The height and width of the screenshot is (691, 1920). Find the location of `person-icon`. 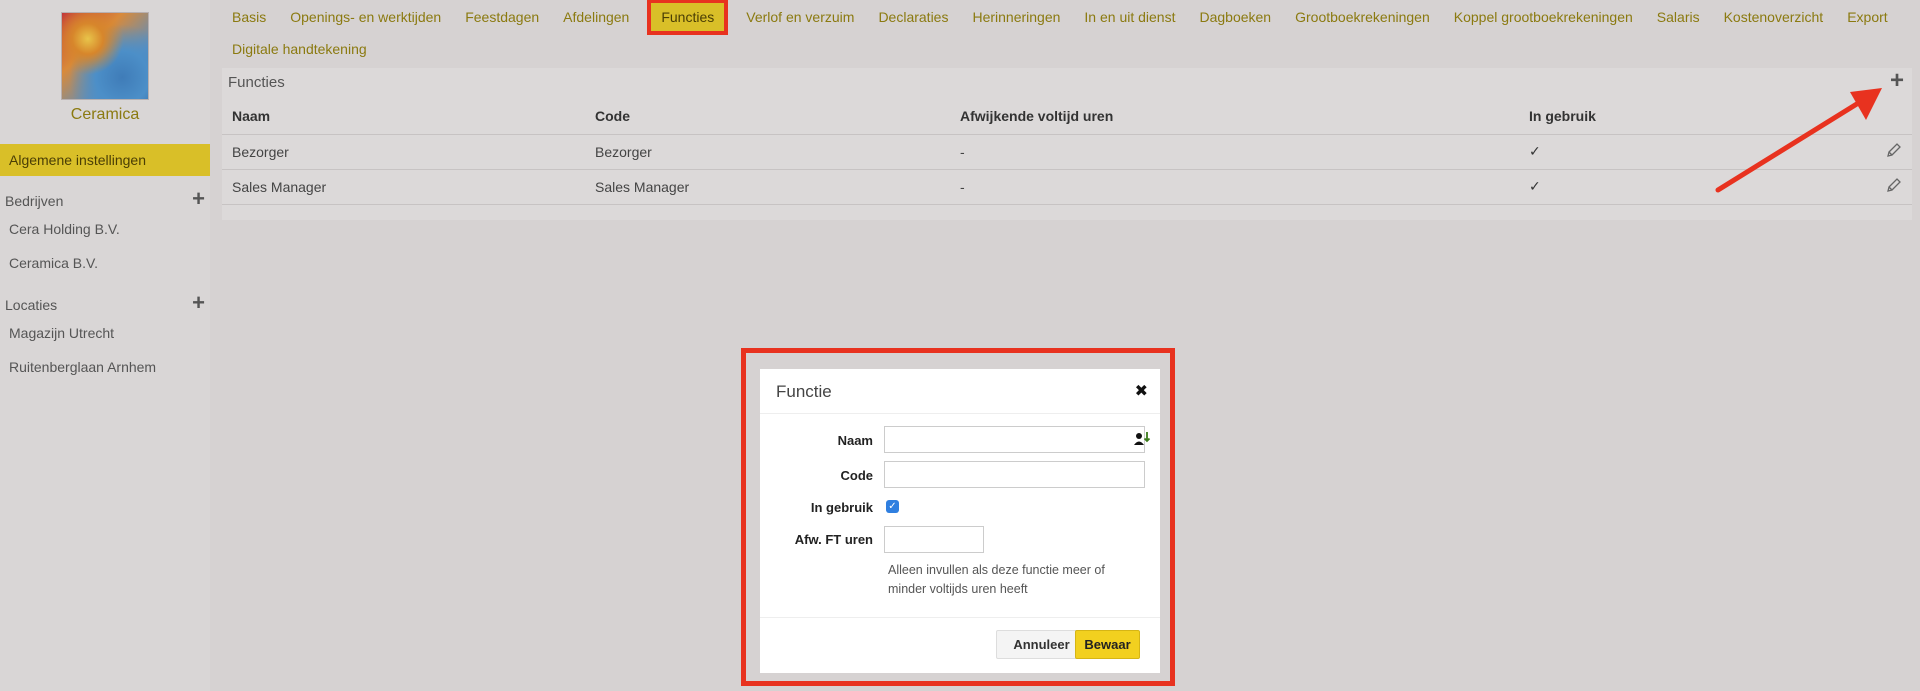

person-icon is located at coordinates (1142, 440).